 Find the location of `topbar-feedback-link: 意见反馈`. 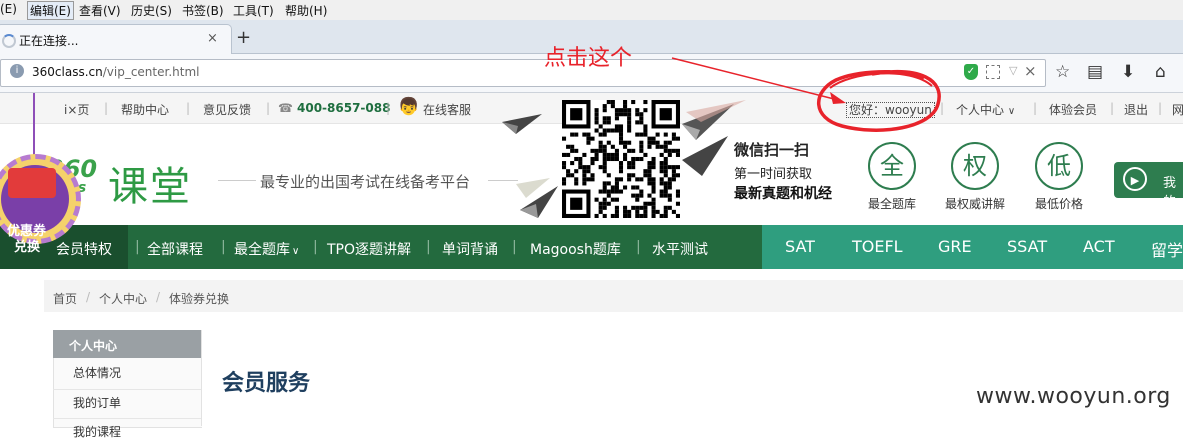

topbar-feedback-link: 意见反馈 is located at coordinates (227, 109).